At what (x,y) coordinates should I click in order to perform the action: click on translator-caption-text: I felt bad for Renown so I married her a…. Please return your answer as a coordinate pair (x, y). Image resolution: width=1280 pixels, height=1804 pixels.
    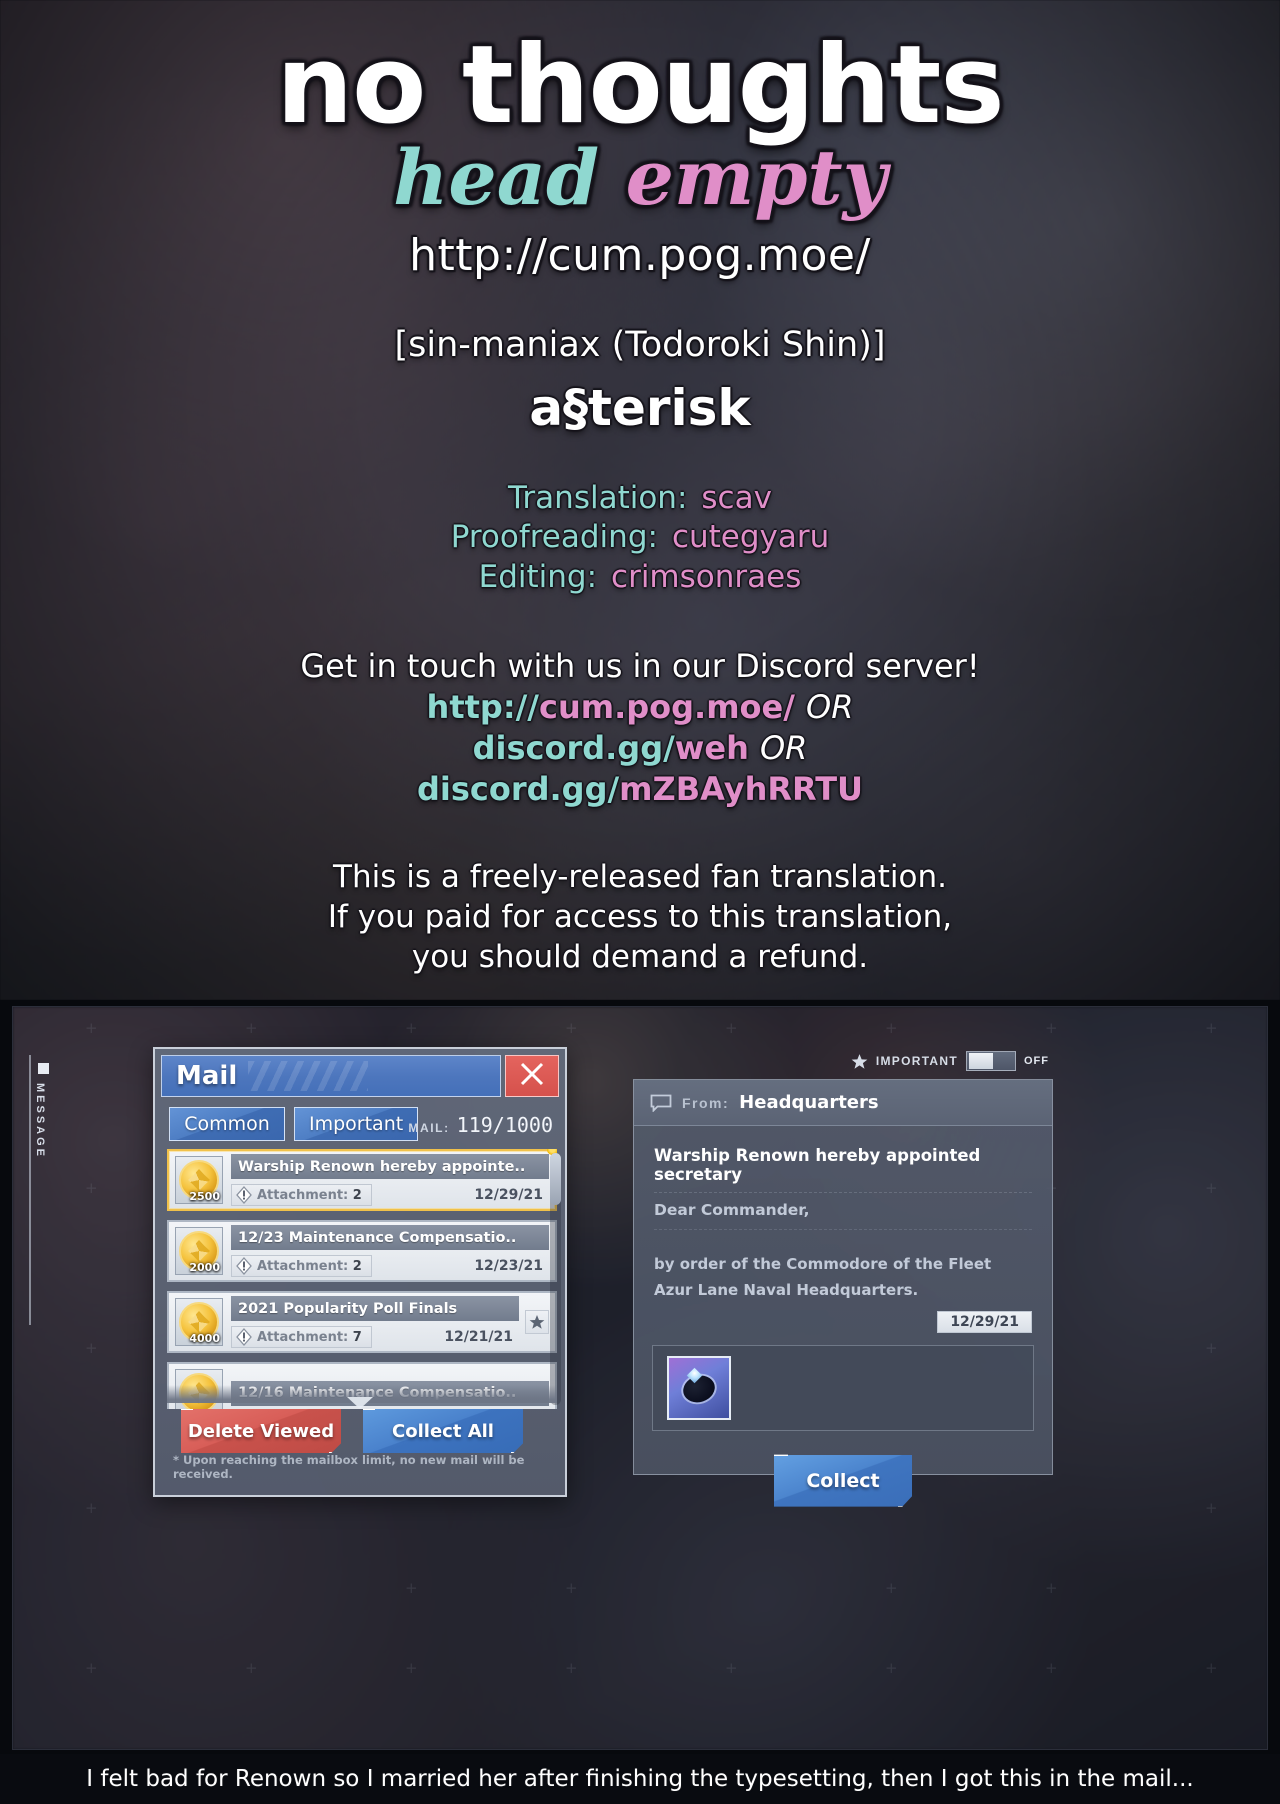
    Looking at the image, I should click on (640, 1779).